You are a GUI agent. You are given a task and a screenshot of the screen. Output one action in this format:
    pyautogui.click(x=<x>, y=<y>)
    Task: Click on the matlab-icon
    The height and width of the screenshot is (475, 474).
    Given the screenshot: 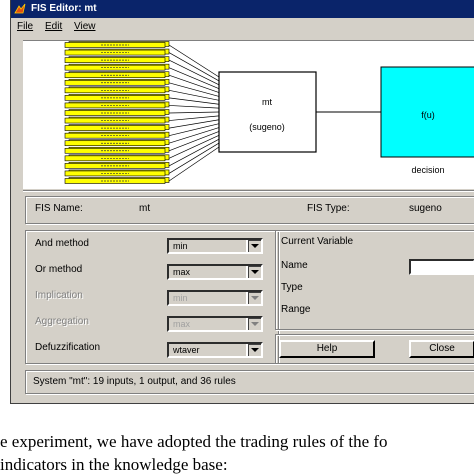 What is the action you would take?
    pyautogui.click(x=20, y=8)
    